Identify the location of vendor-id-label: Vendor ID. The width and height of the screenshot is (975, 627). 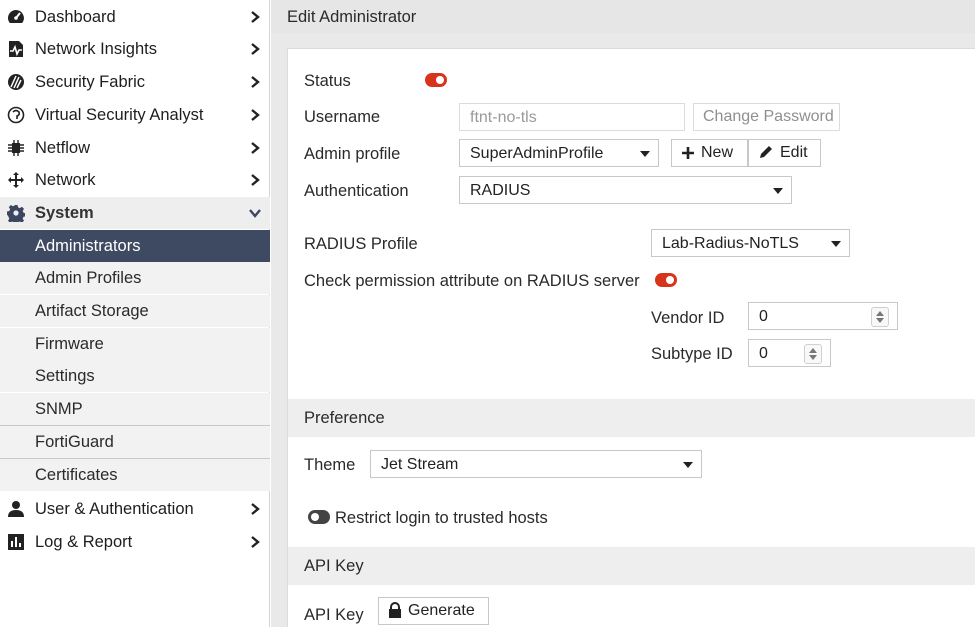
(688, 318).